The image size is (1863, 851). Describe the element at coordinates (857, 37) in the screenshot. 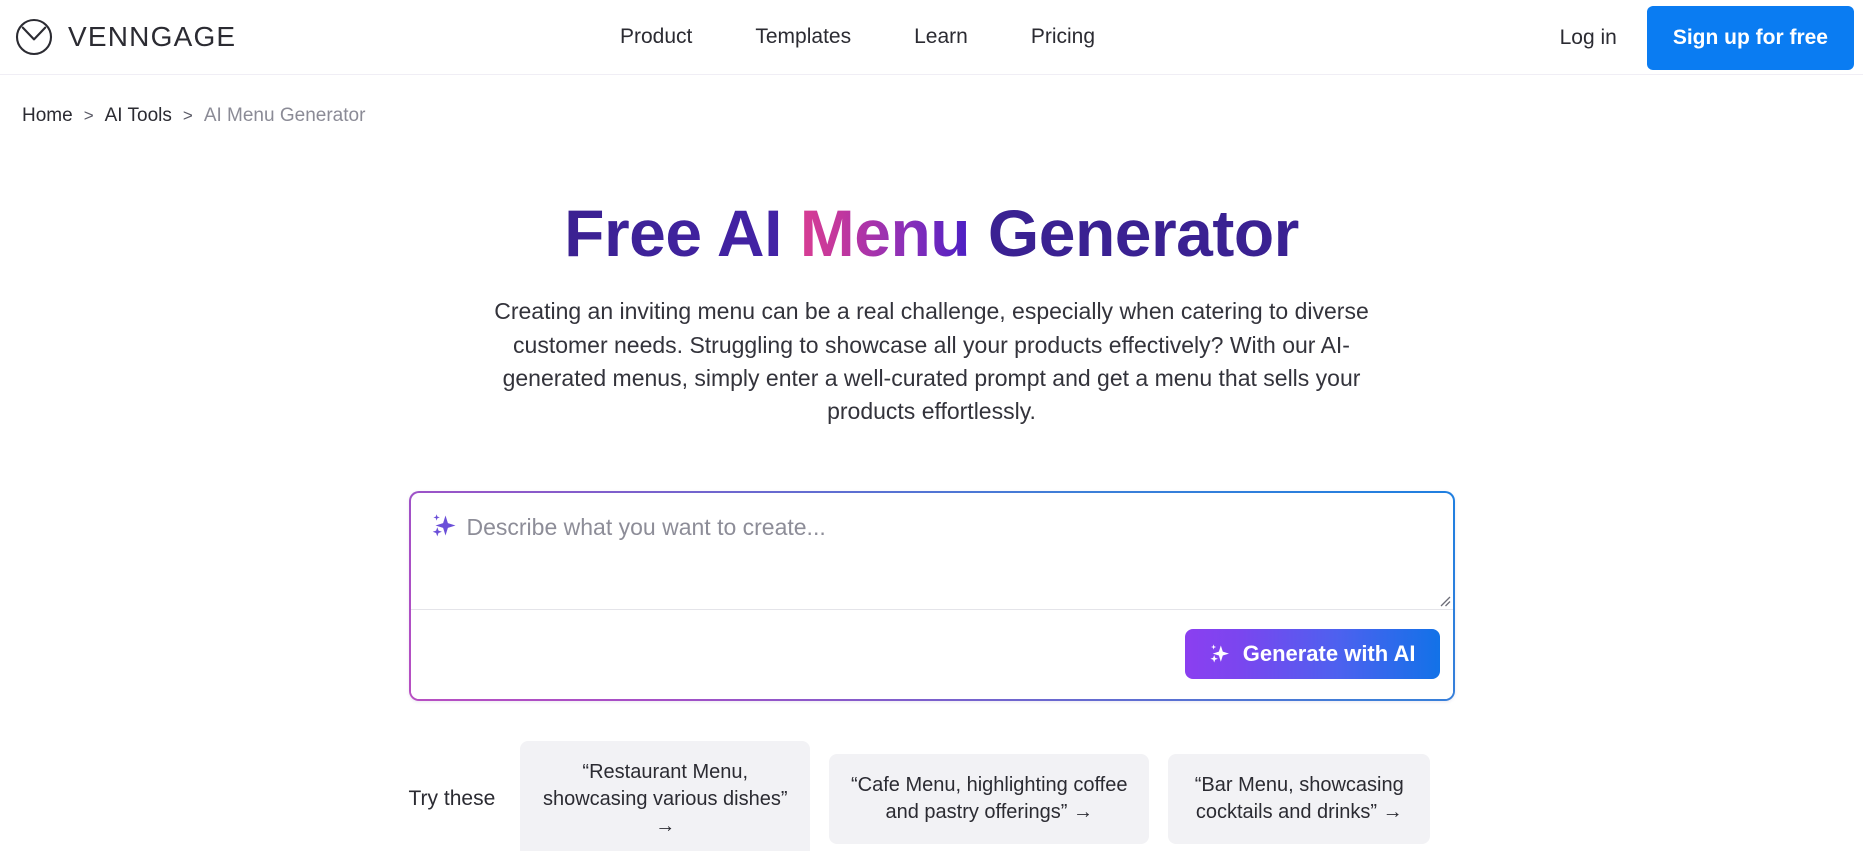

I see `primary-nav: Product Templates Learn Pricing` at that location.